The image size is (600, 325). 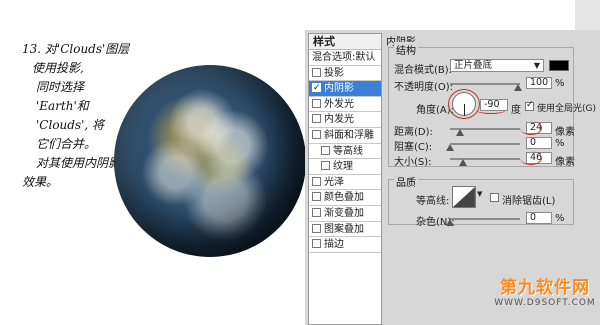 What do you see at coordinates (545, 303) in the screenshot?
I see `watermark-url: WWW.D9SOFT.COM` at bounding box center [545, 303].